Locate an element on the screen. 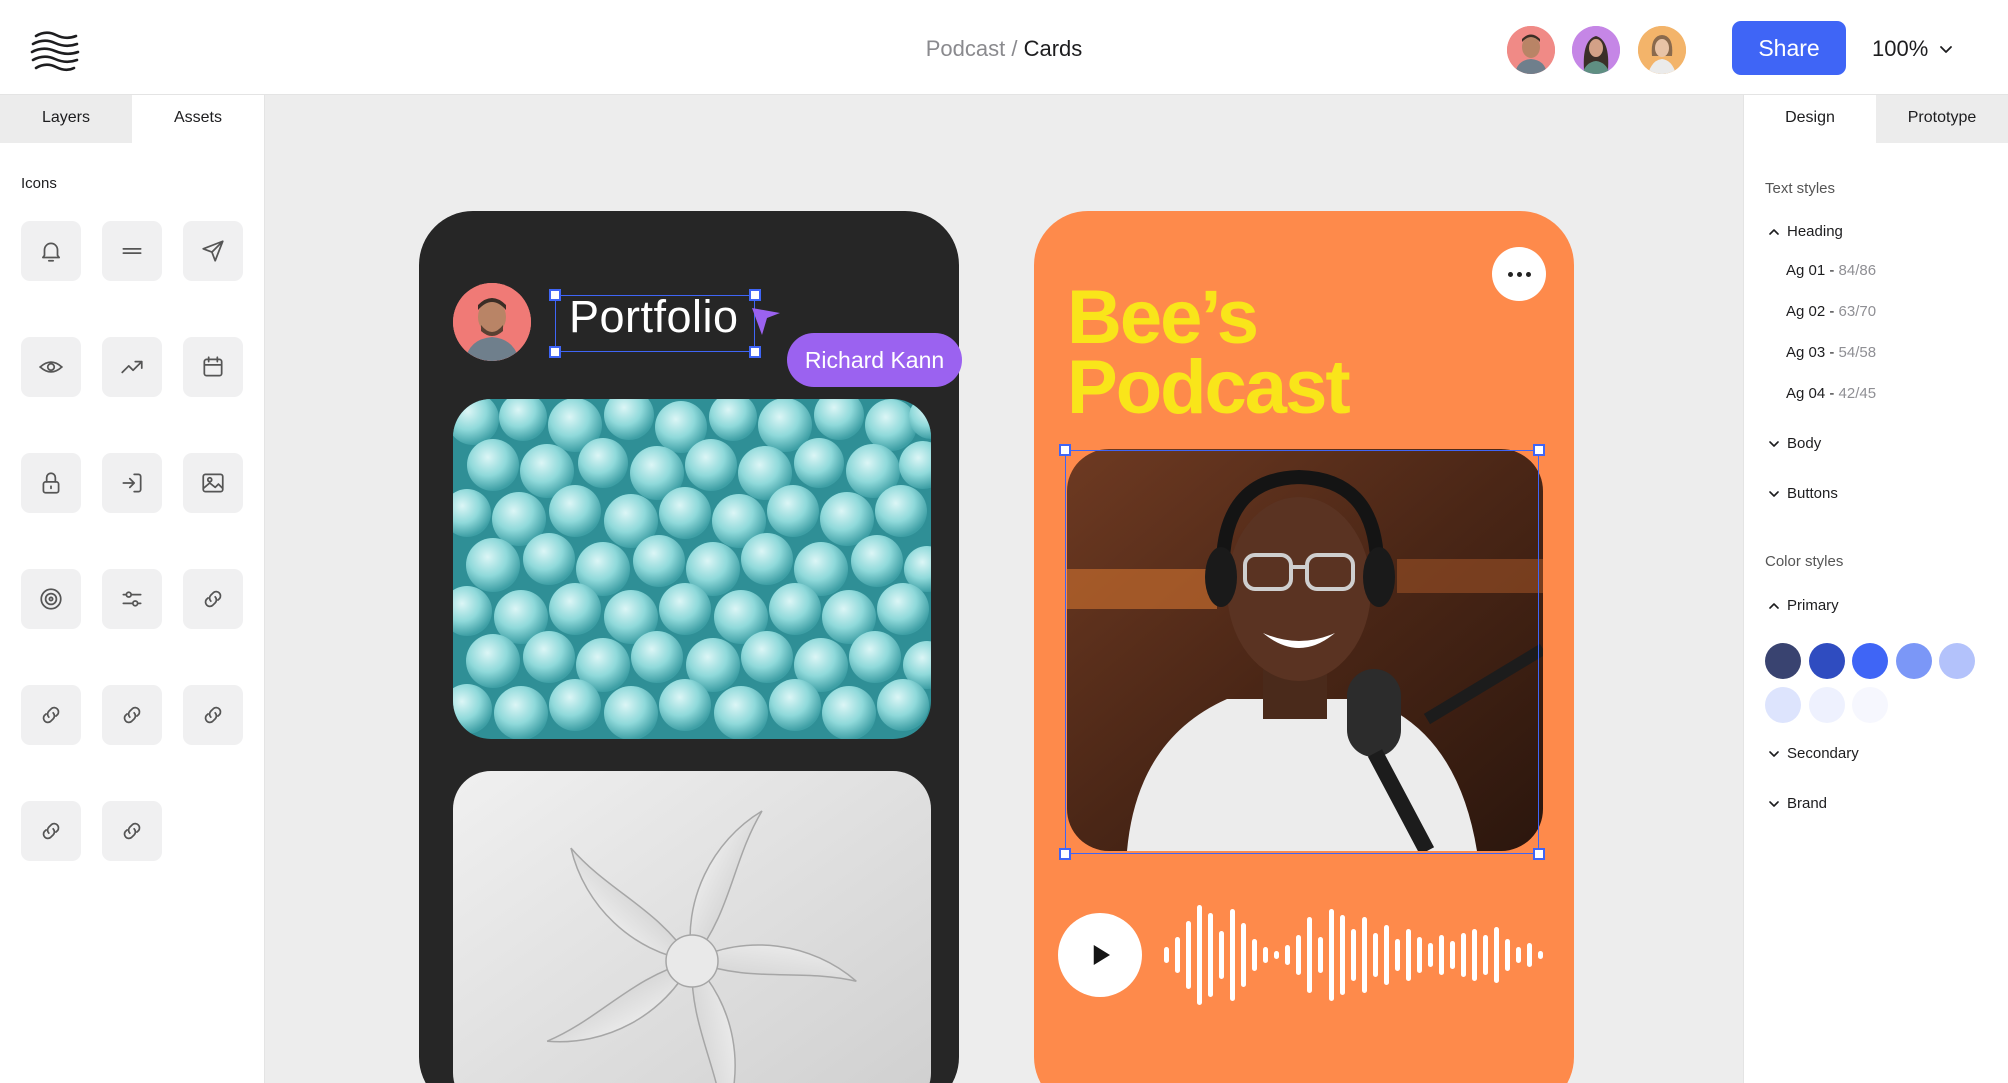 This screenshot has height=1083, width=2008. body-group-label: Body is located at coordinates (1804, 443).